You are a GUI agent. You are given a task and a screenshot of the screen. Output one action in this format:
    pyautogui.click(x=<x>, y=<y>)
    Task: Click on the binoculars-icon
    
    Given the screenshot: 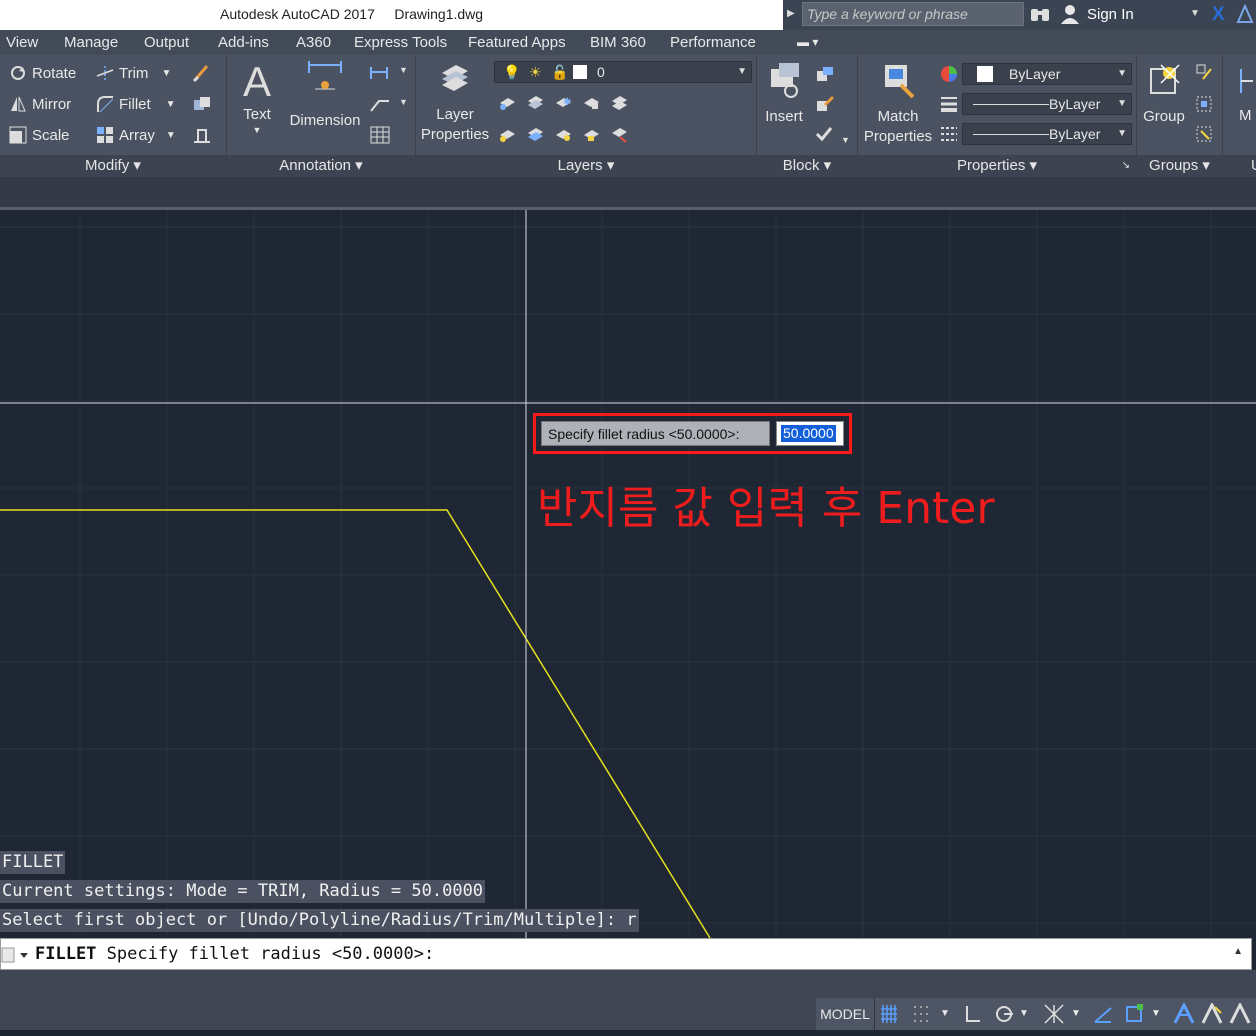 What is the action you would take?
    pyautogui.click(x=1040, y=16)
    